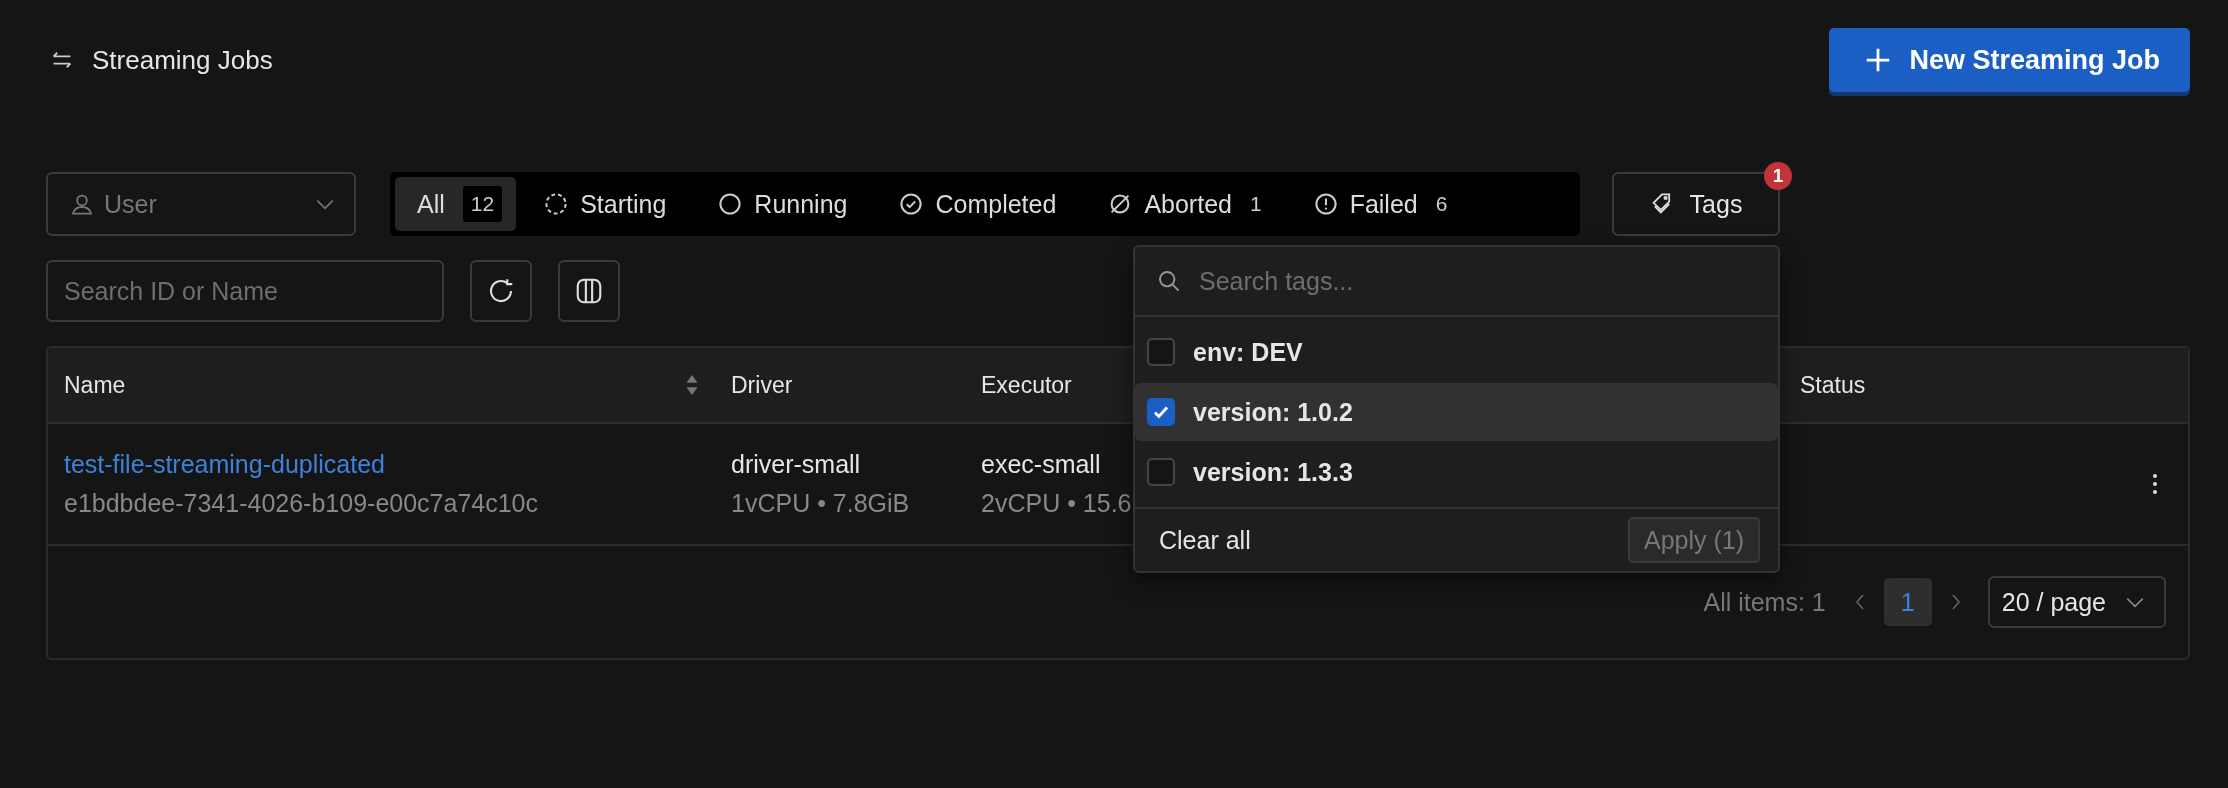 The image size is (2228, 788). I want to click on user-icon, so click(82, 204).